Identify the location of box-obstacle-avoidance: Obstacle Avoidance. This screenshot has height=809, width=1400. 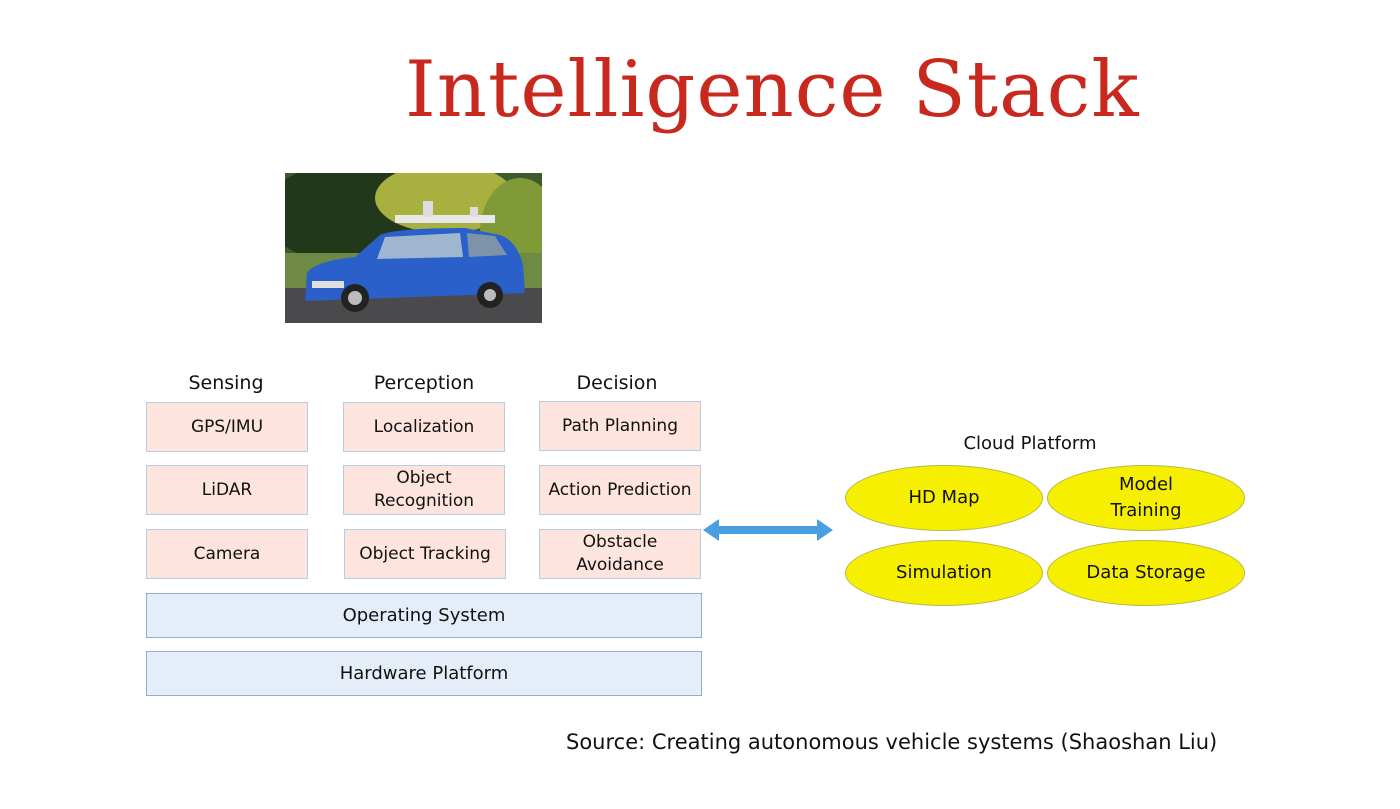
(620, 554).